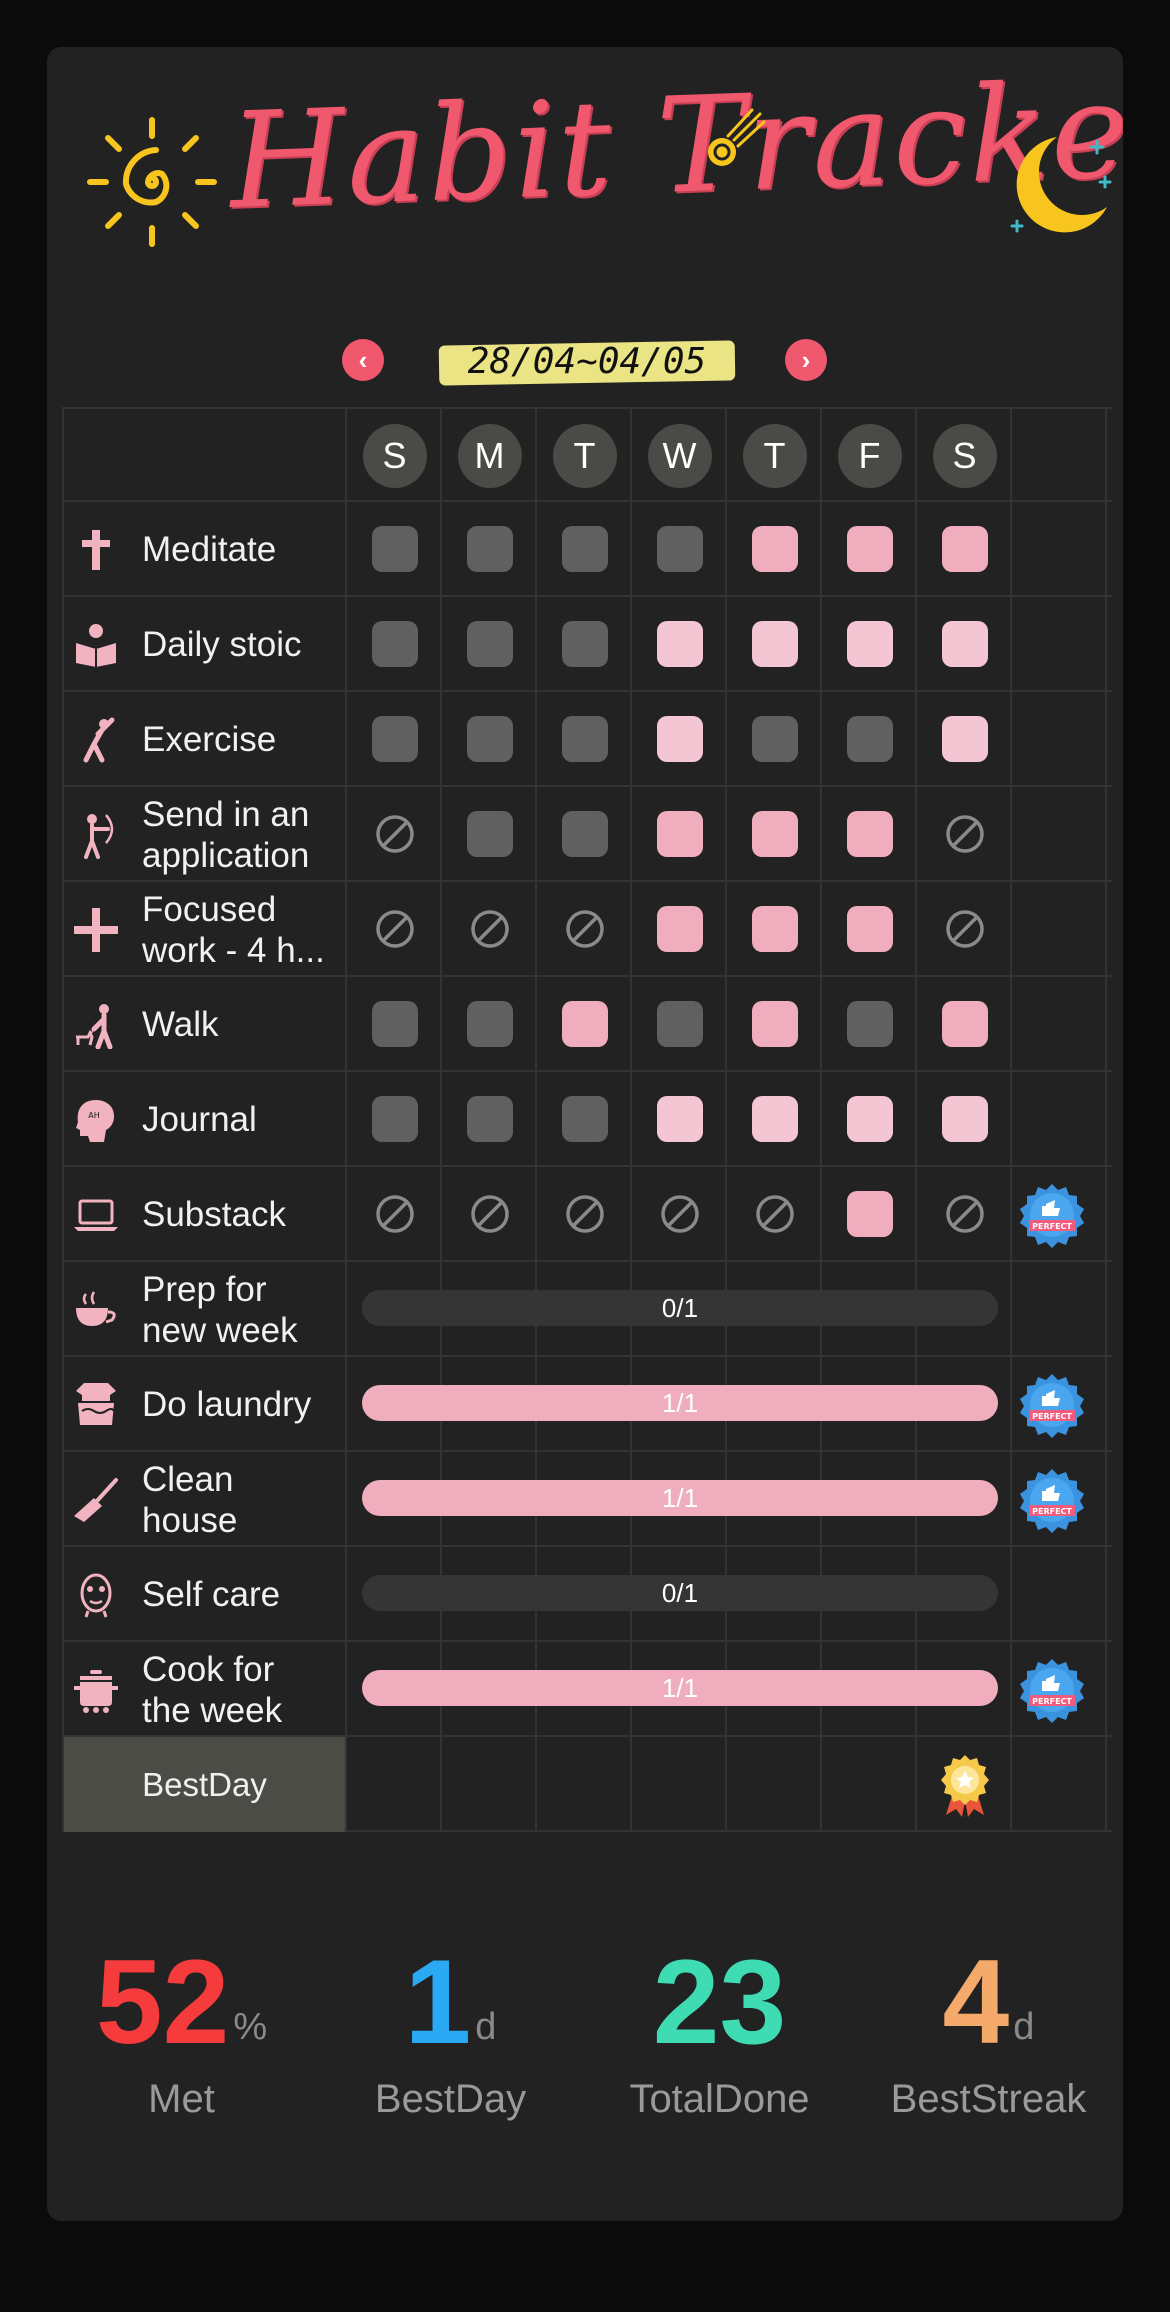 The width and height of the screenshot is (1170, 2312). I want to click on prev-week-button: ‹, so click(363, 360).